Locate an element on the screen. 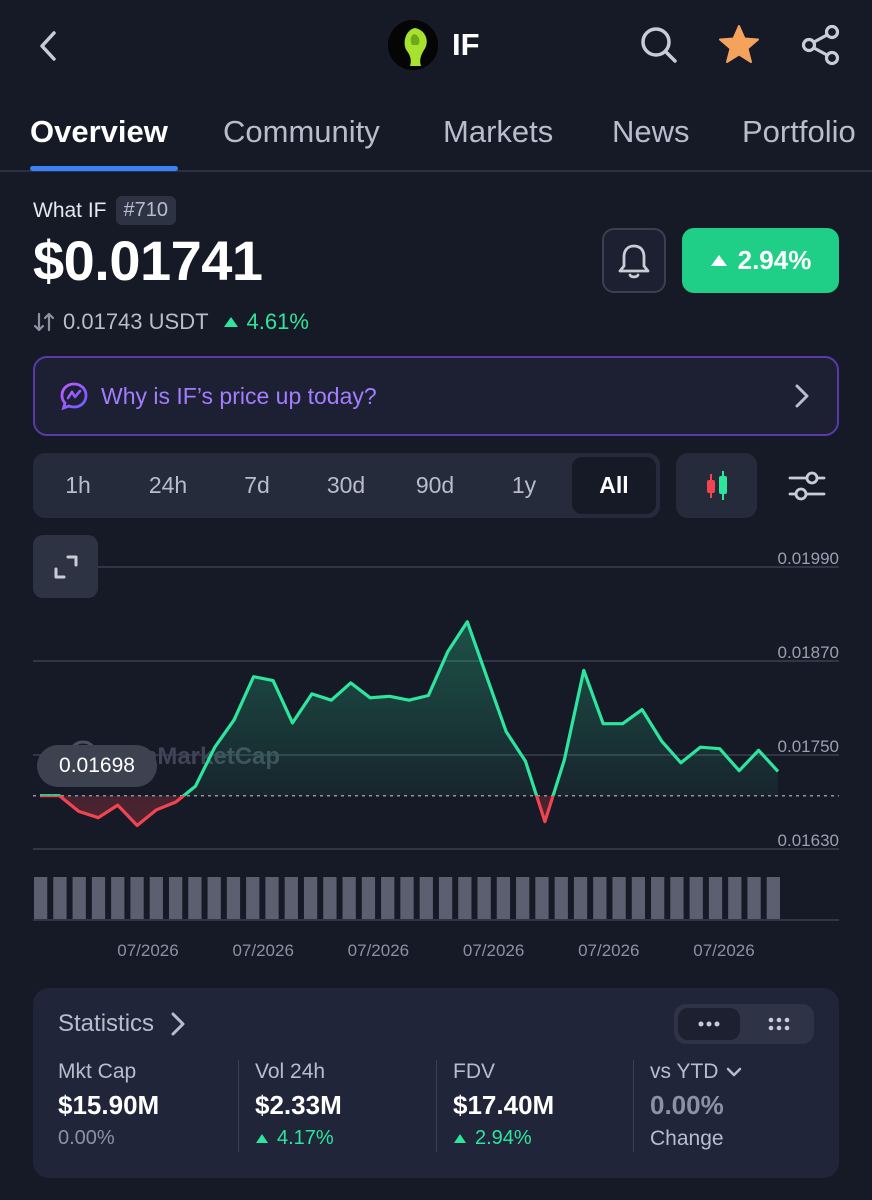  tab-community: Community is located at coordinates (301, 132).